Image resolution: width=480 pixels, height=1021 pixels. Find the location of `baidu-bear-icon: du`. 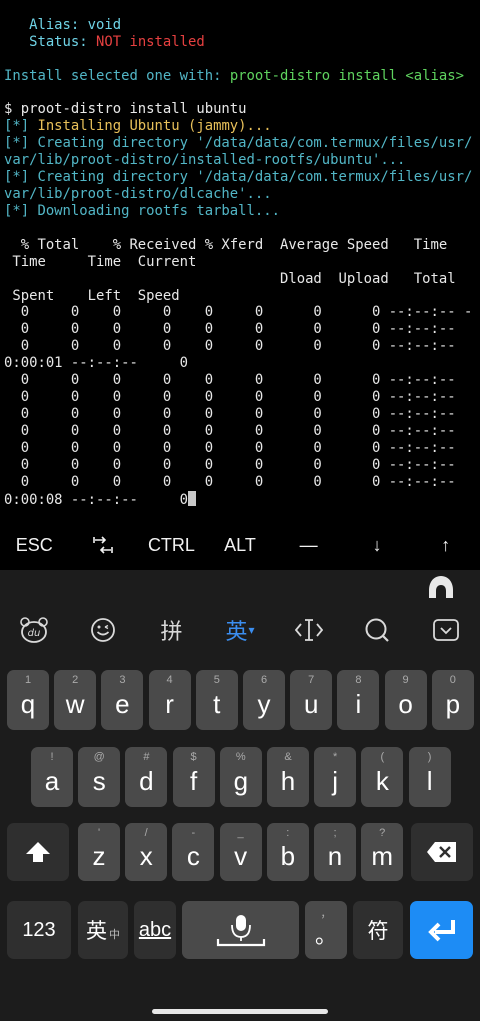

baidu-bear-icon: du is located at coordinates (34, 630).